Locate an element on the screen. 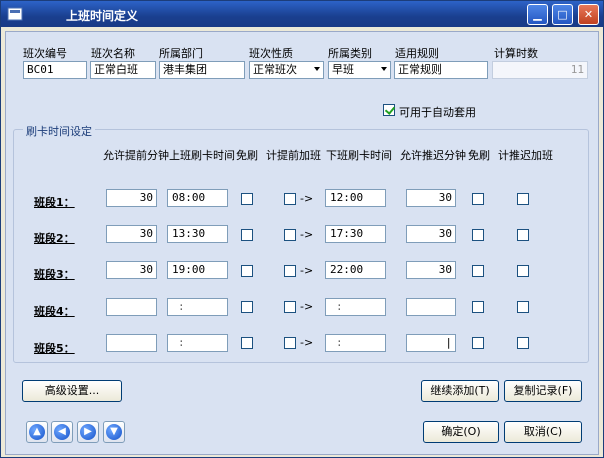 The width and height of the screenshot is (604, 458). shift-nature-select: 正常班次 is located at coordinates (286, 70).